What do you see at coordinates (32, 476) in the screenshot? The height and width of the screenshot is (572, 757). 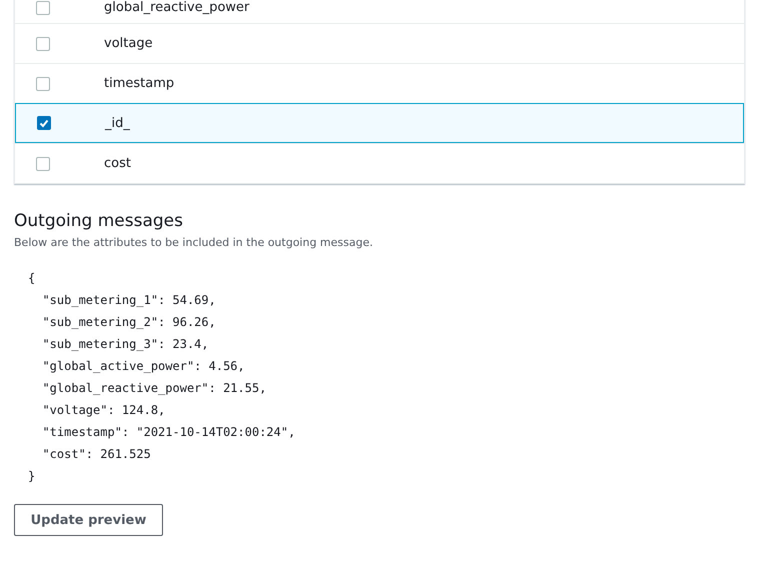 I see `code-line: }` at bounding box center [32, 476].